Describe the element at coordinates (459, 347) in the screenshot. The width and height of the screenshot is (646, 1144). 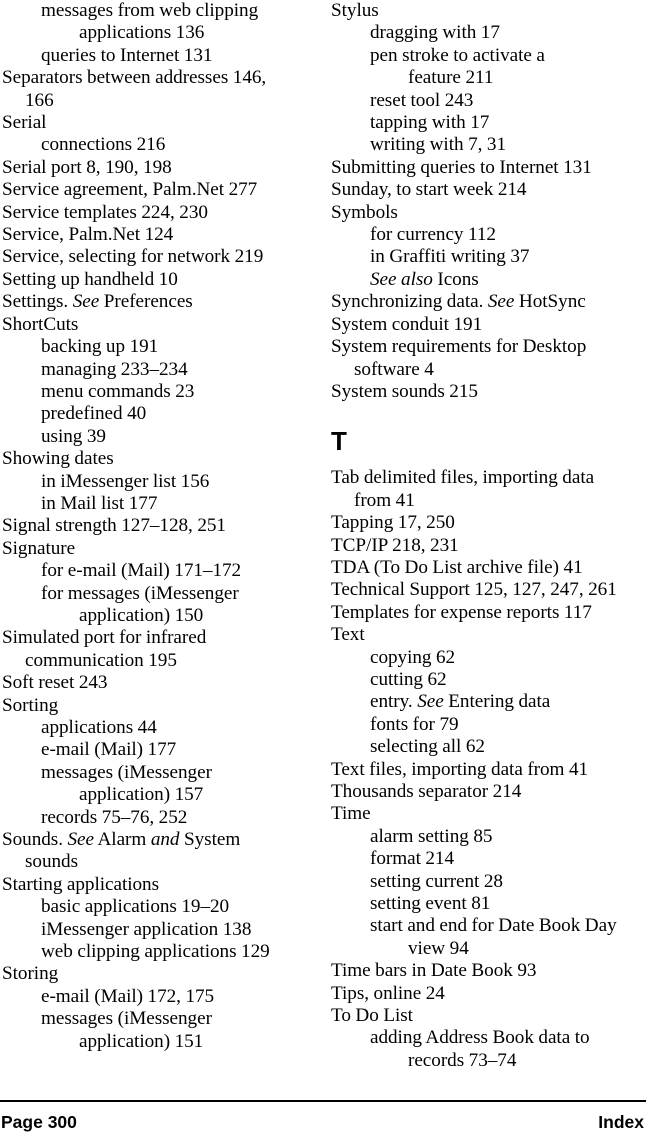
I see `index-entry: System requirements for Desktop` at that location.